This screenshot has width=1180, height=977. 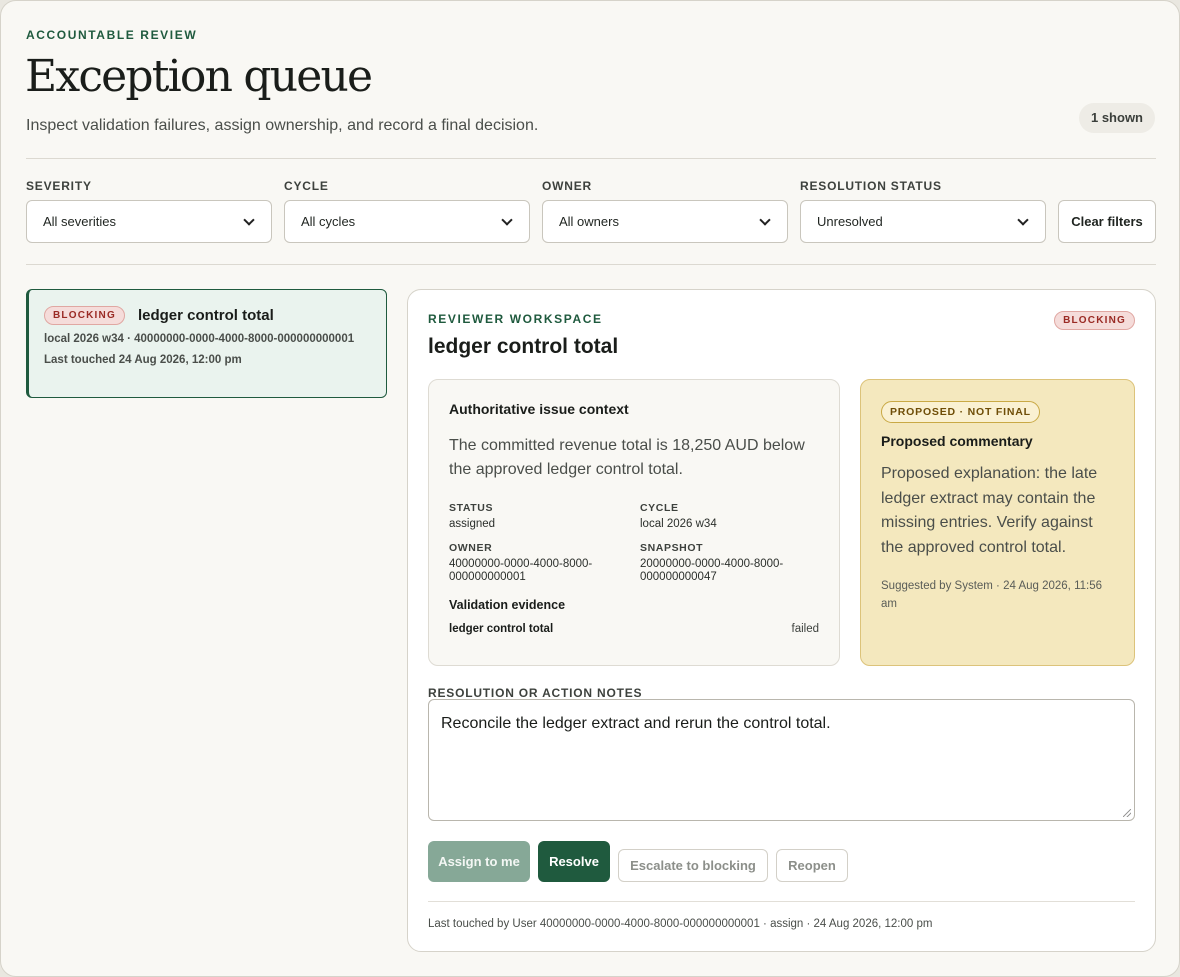 What do you see at coordinates (205, 315) in the screenshot?
I see `queue-item-title: ledger control total` at bounding box center [205, 315].